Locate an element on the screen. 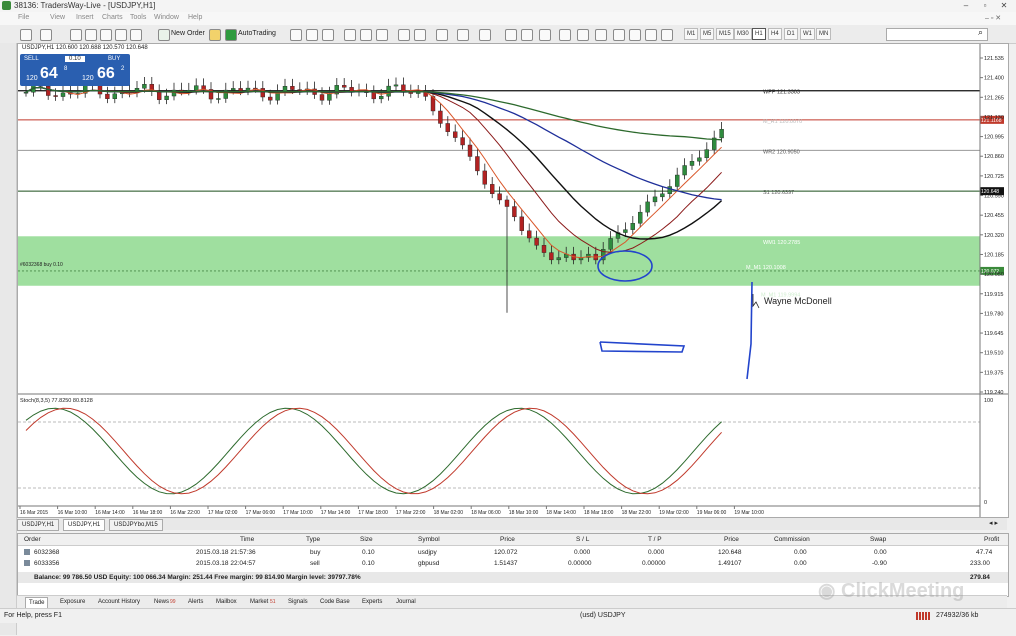  market-watch-icon is located at coordinates (76, 35).